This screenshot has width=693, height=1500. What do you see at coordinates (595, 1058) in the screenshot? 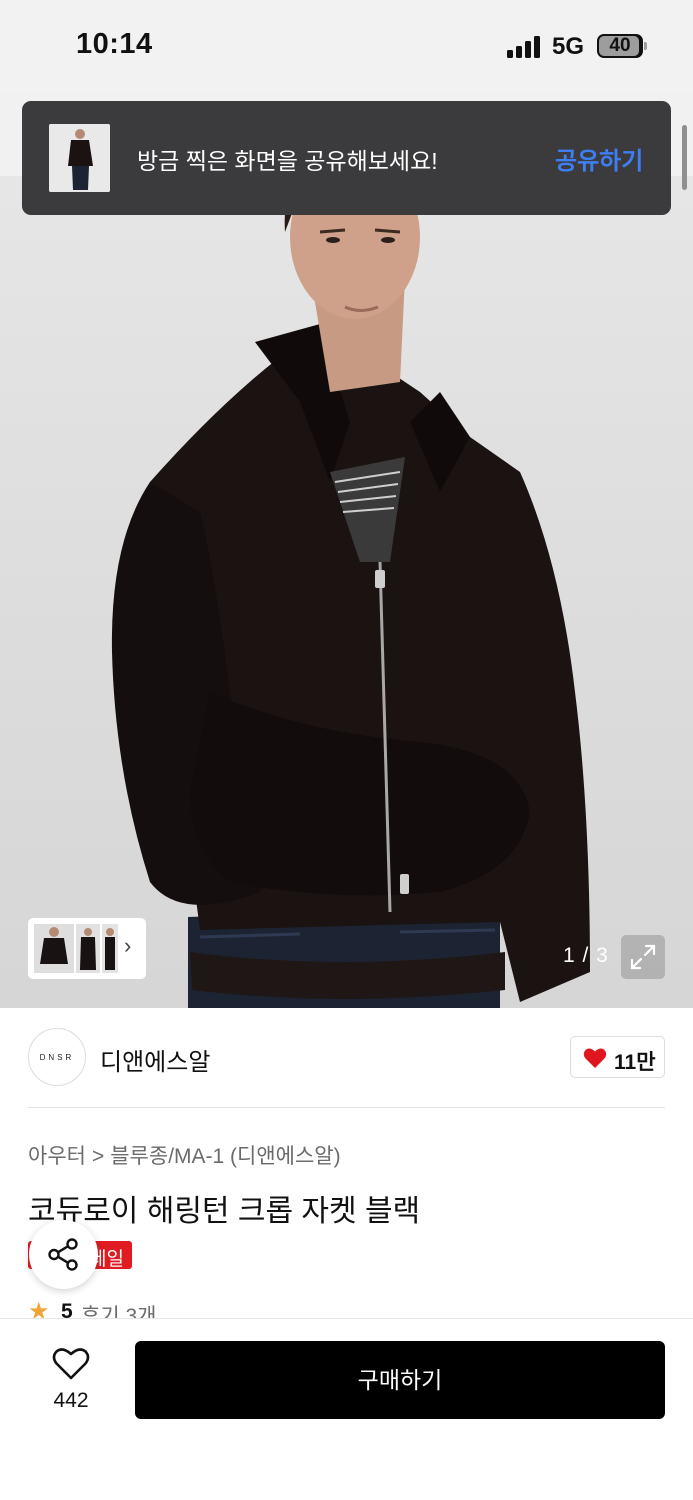
I see `heart-filled-icon` at bounding box center [595, 1058].